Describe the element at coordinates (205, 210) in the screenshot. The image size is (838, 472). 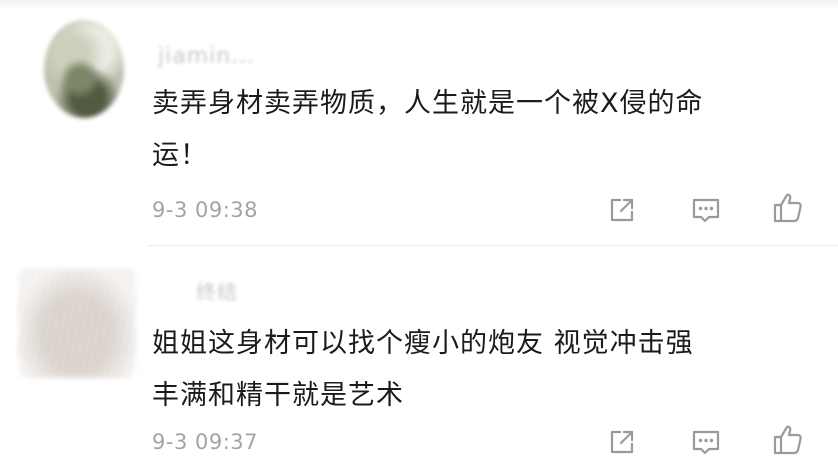
I see `comment-timestamp: 9-3 09:38` at that location.